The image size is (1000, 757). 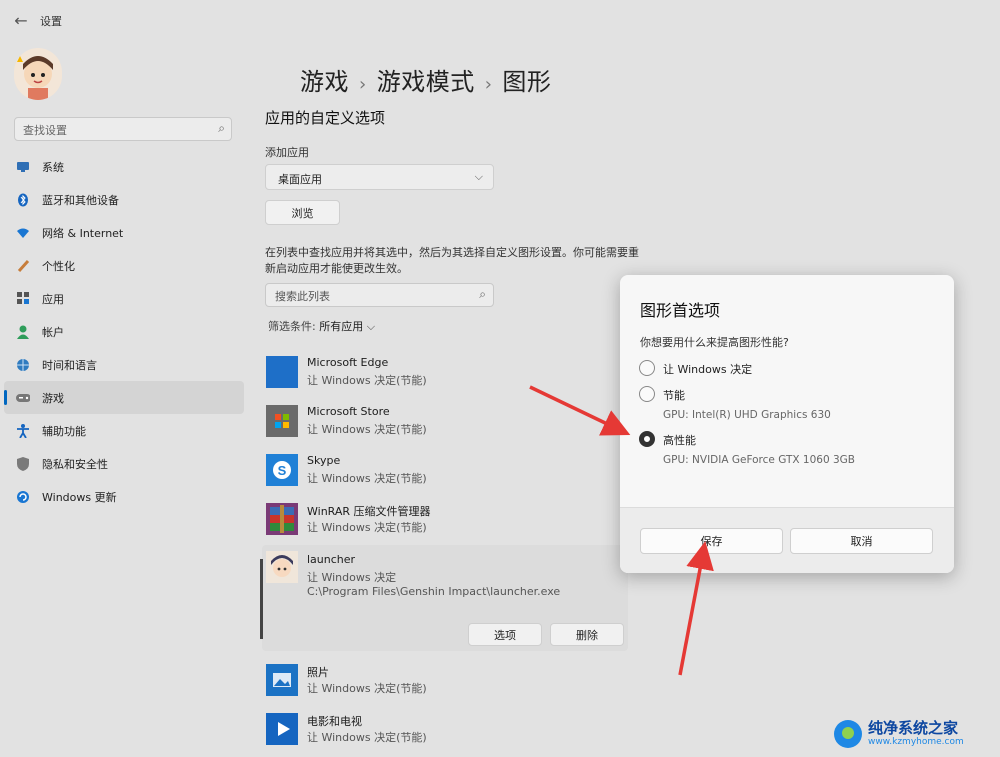 I want to click on sidebar-item-personalization: 个性化, so click(x=124, y=265).